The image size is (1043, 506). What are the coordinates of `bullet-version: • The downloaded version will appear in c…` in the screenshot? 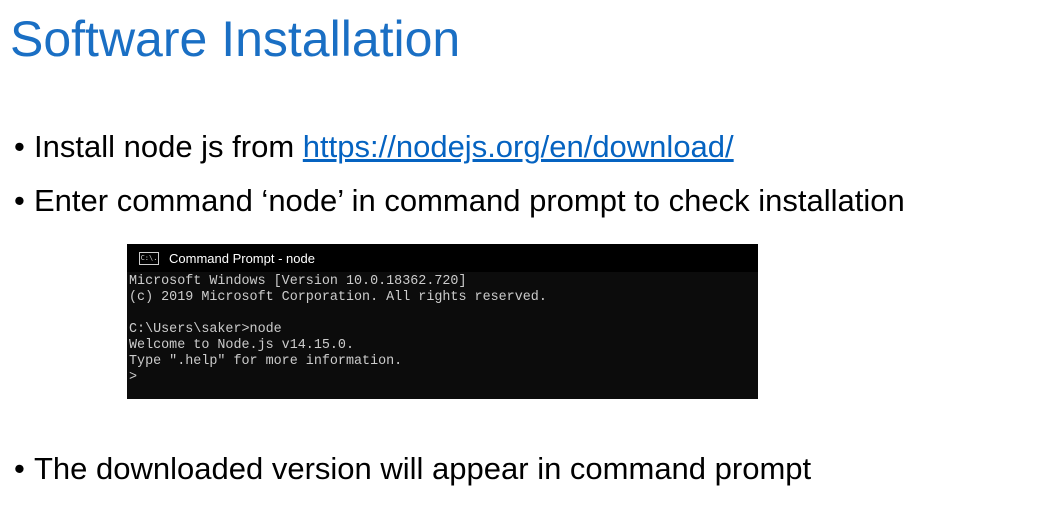 It's located at (412, 469).